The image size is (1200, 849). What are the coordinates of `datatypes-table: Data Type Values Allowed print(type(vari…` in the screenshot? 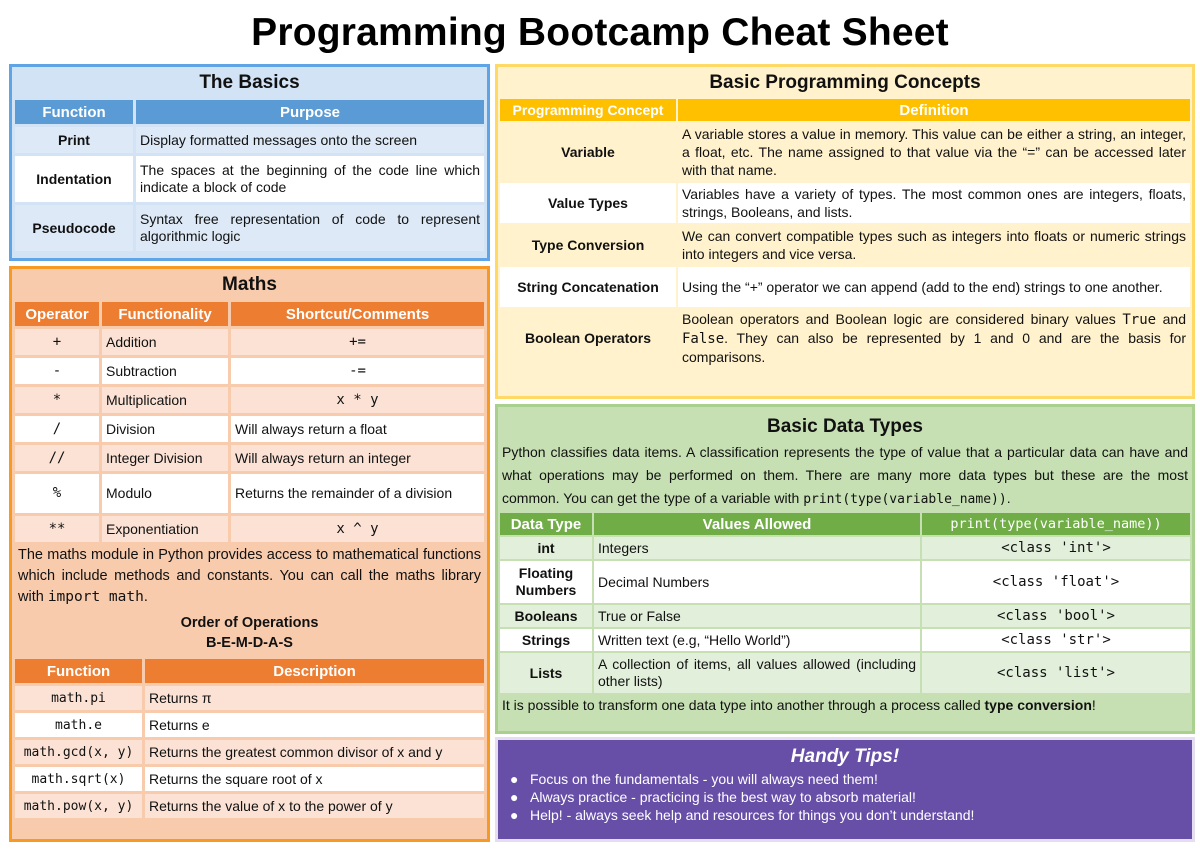 It's located at (845, 603).